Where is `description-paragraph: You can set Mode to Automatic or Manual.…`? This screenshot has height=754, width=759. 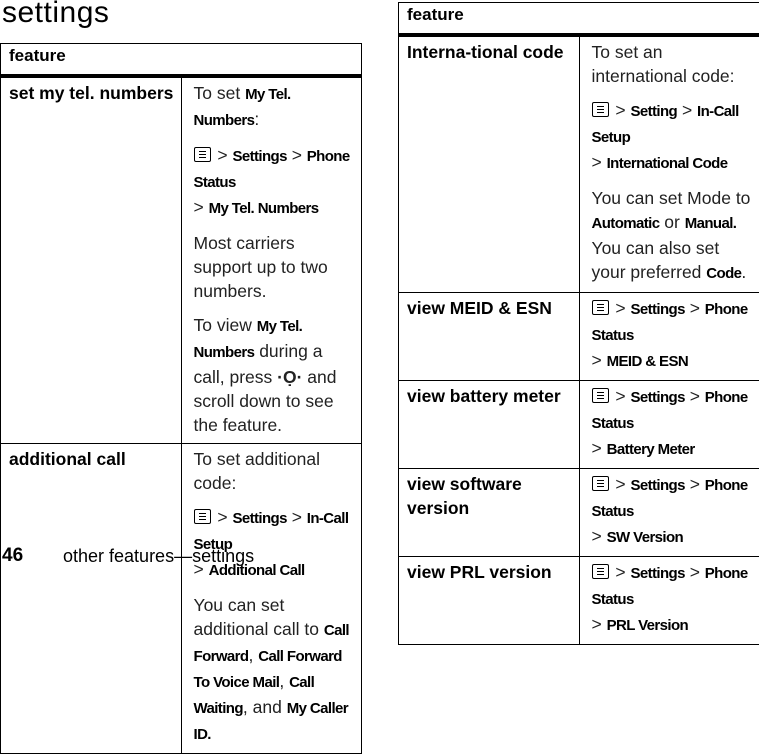
description-paragraph: You can set Mode to Automatic or Manual.… is located at coordinates (674, 236).